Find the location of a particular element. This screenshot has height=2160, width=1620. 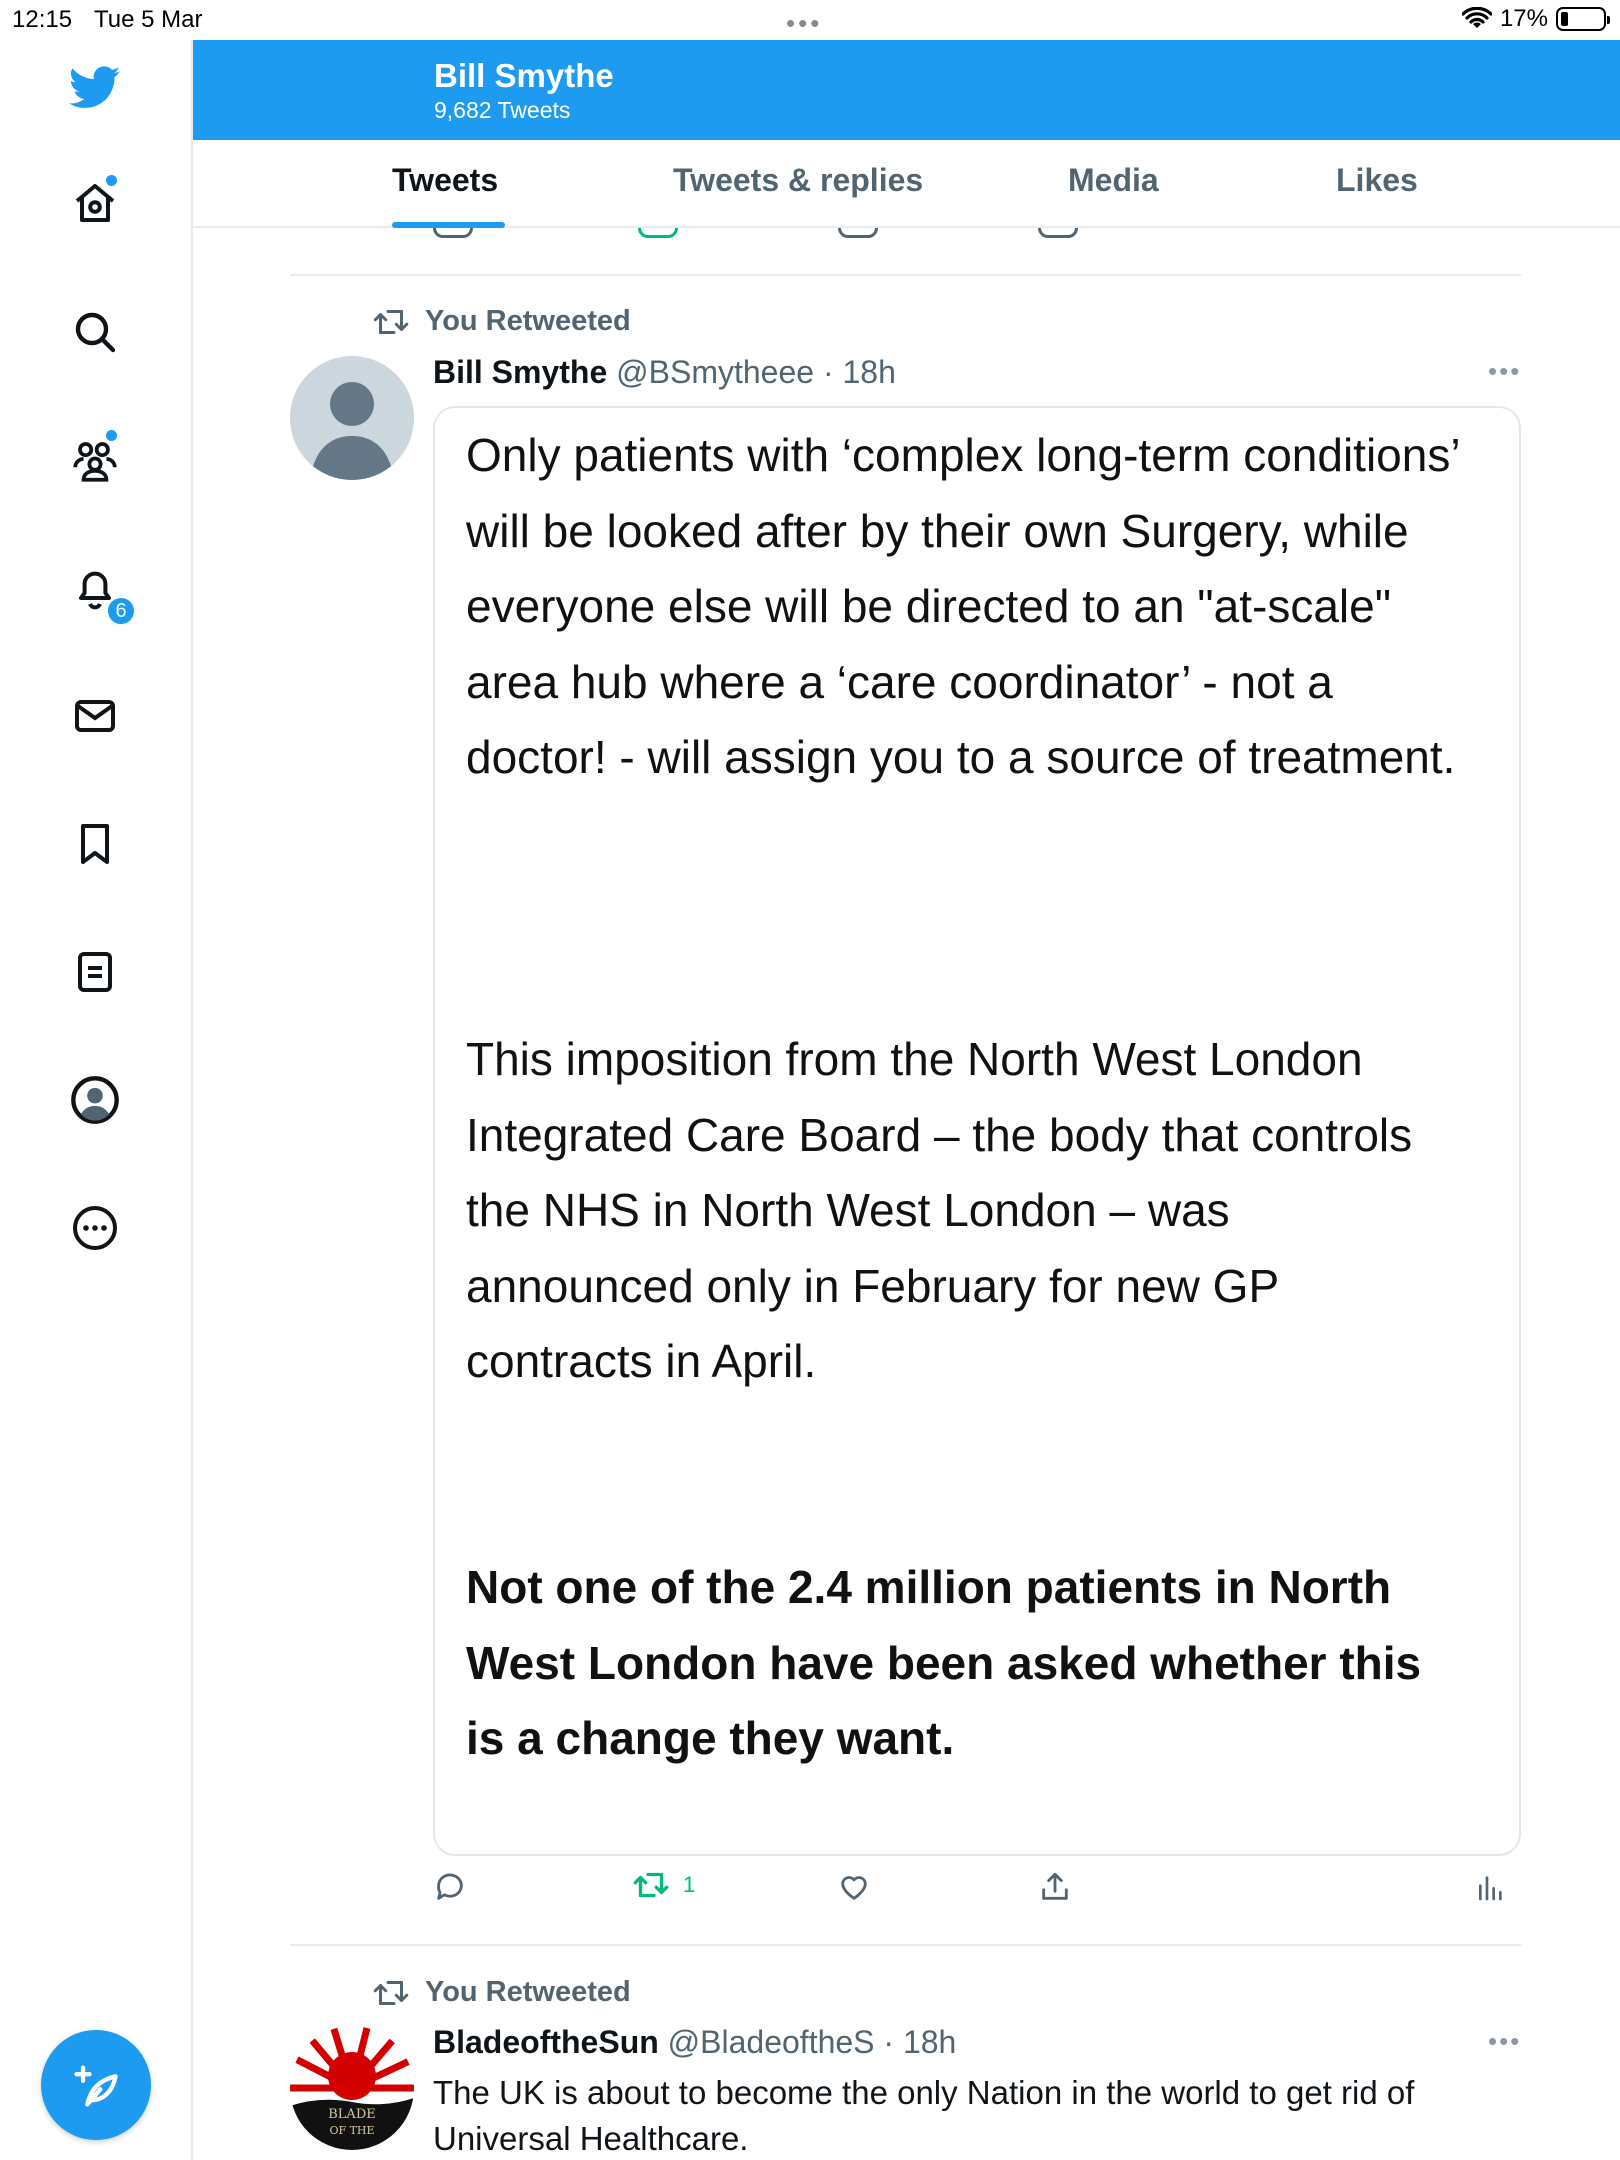

profile-header: Bill Smythe 9,682 Tweets is located at coordinates (906, 90).